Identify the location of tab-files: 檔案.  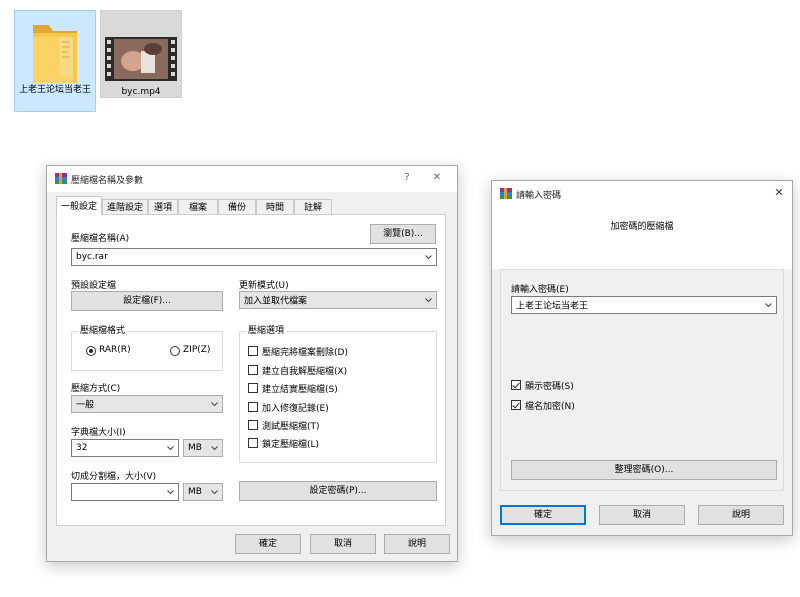
(198, 207).